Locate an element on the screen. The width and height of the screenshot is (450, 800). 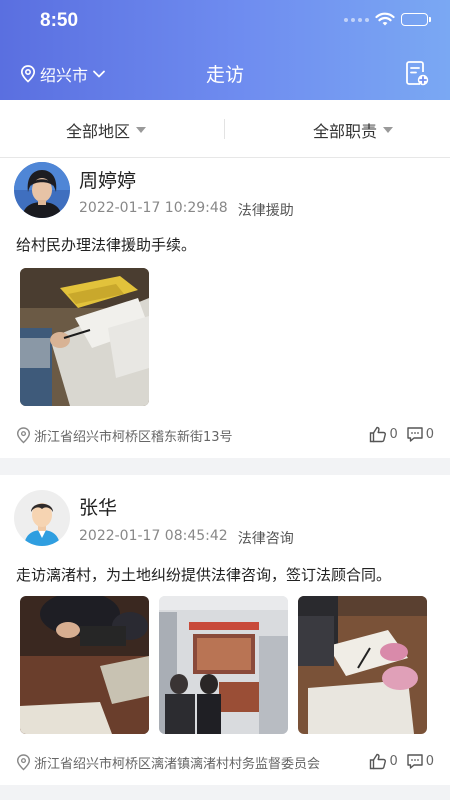
location-text: 浙江省绍兴市柯桥区稽东新街13号 is located at coordinates (133, 437).